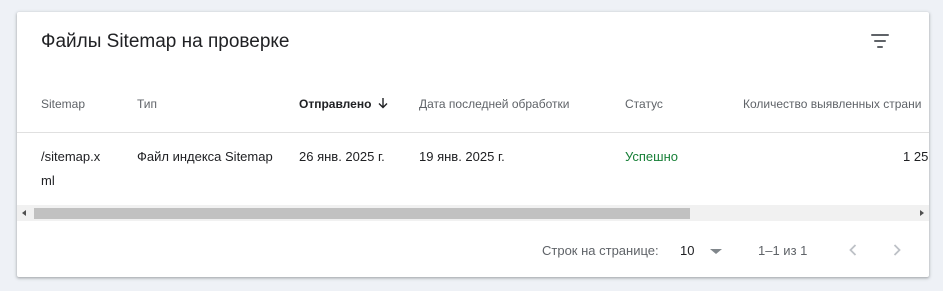 The image size is (943, 291). What do you see at coordinates (783, 250) in the screenshot?
I see `pagination-range: 1–1 из 1` at bounding box center [783, 250].